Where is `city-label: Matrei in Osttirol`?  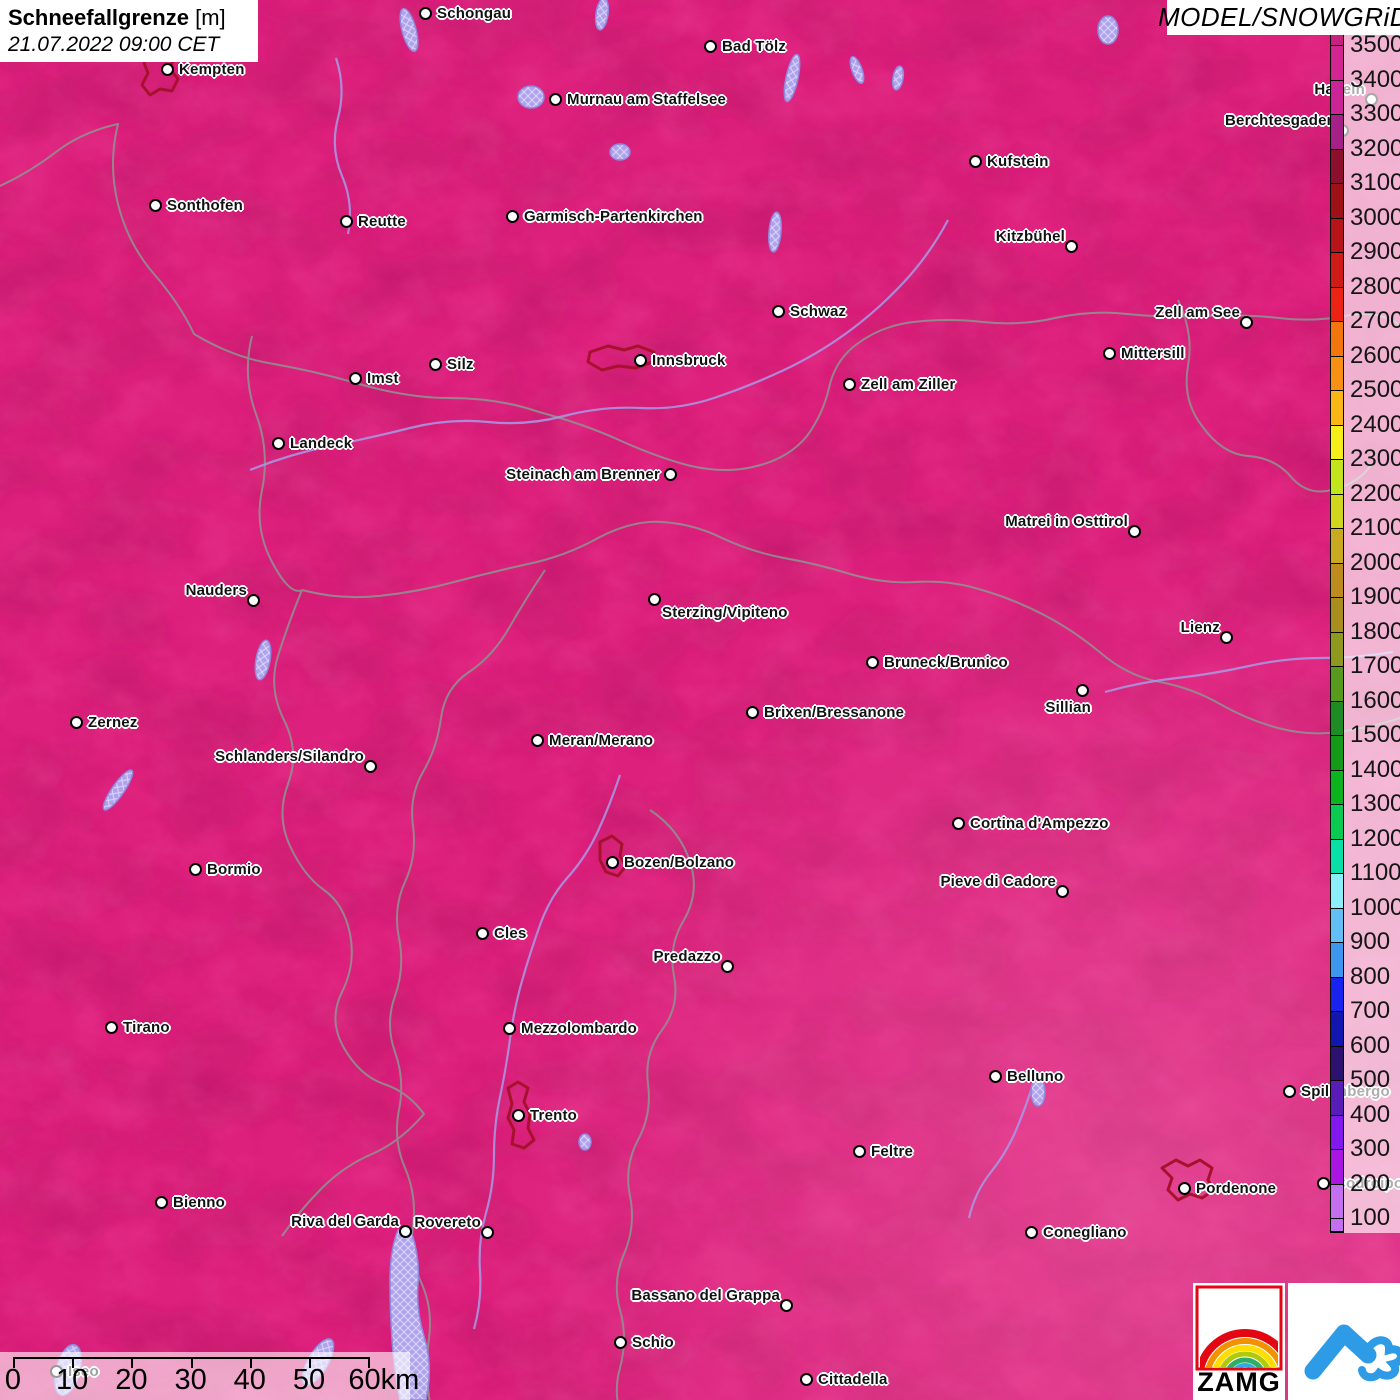
city-label: Matrei in Osttirol is located at coordinates (1066, 521).